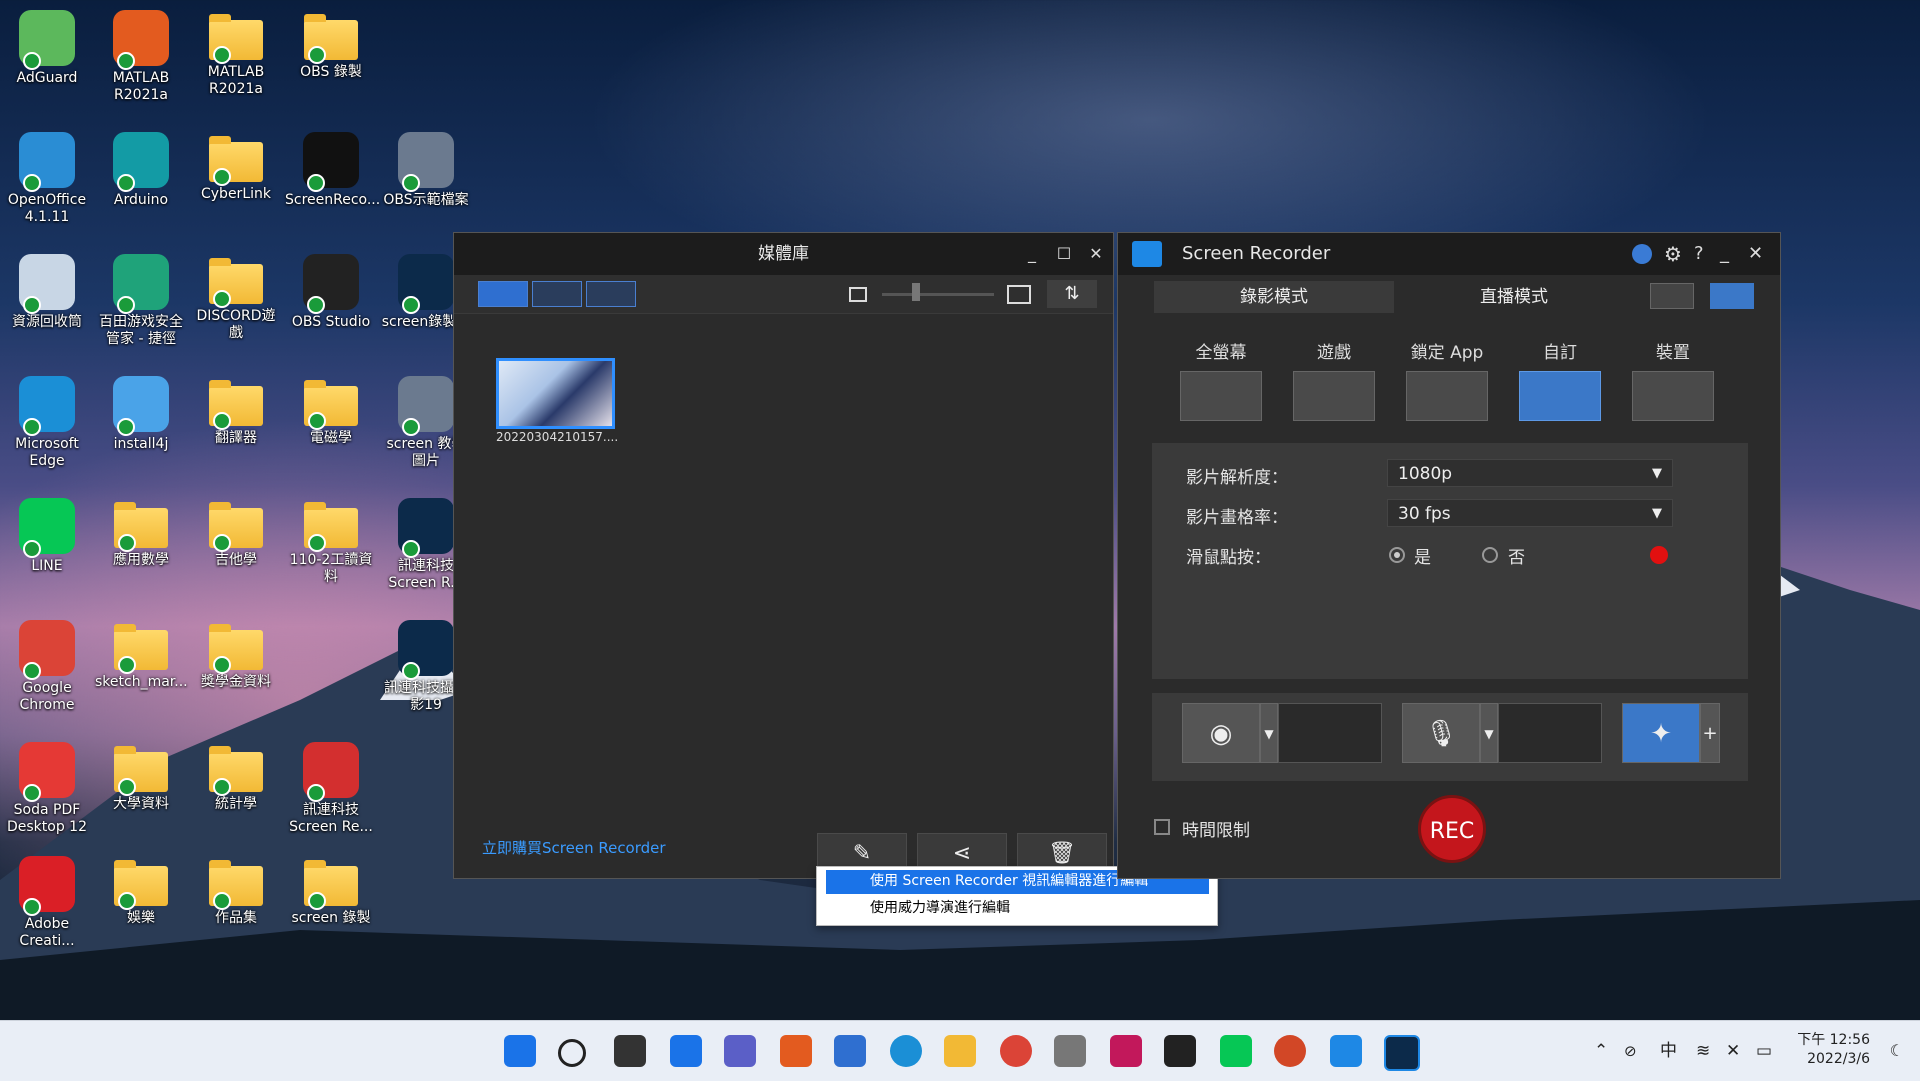 This screenshot has height=1081, width=1920. Describe the element at coordinates (1402, 1053) in the screenshot. I see `active-app-icon` at that location.